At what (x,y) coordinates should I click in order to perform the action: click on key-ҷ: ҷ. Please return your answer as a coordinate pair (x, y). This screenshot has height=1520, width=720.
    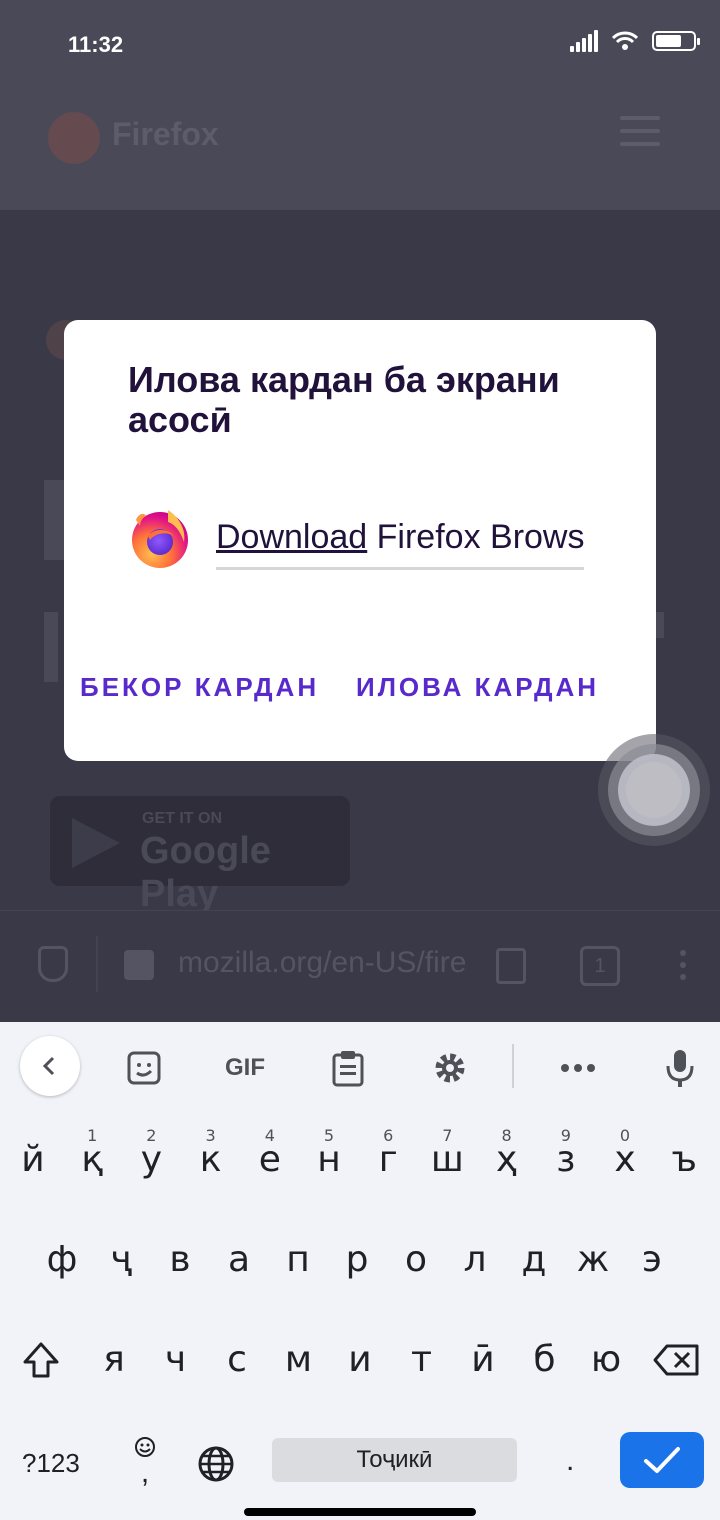
    Looking at the image, I should click on (121, 1260).